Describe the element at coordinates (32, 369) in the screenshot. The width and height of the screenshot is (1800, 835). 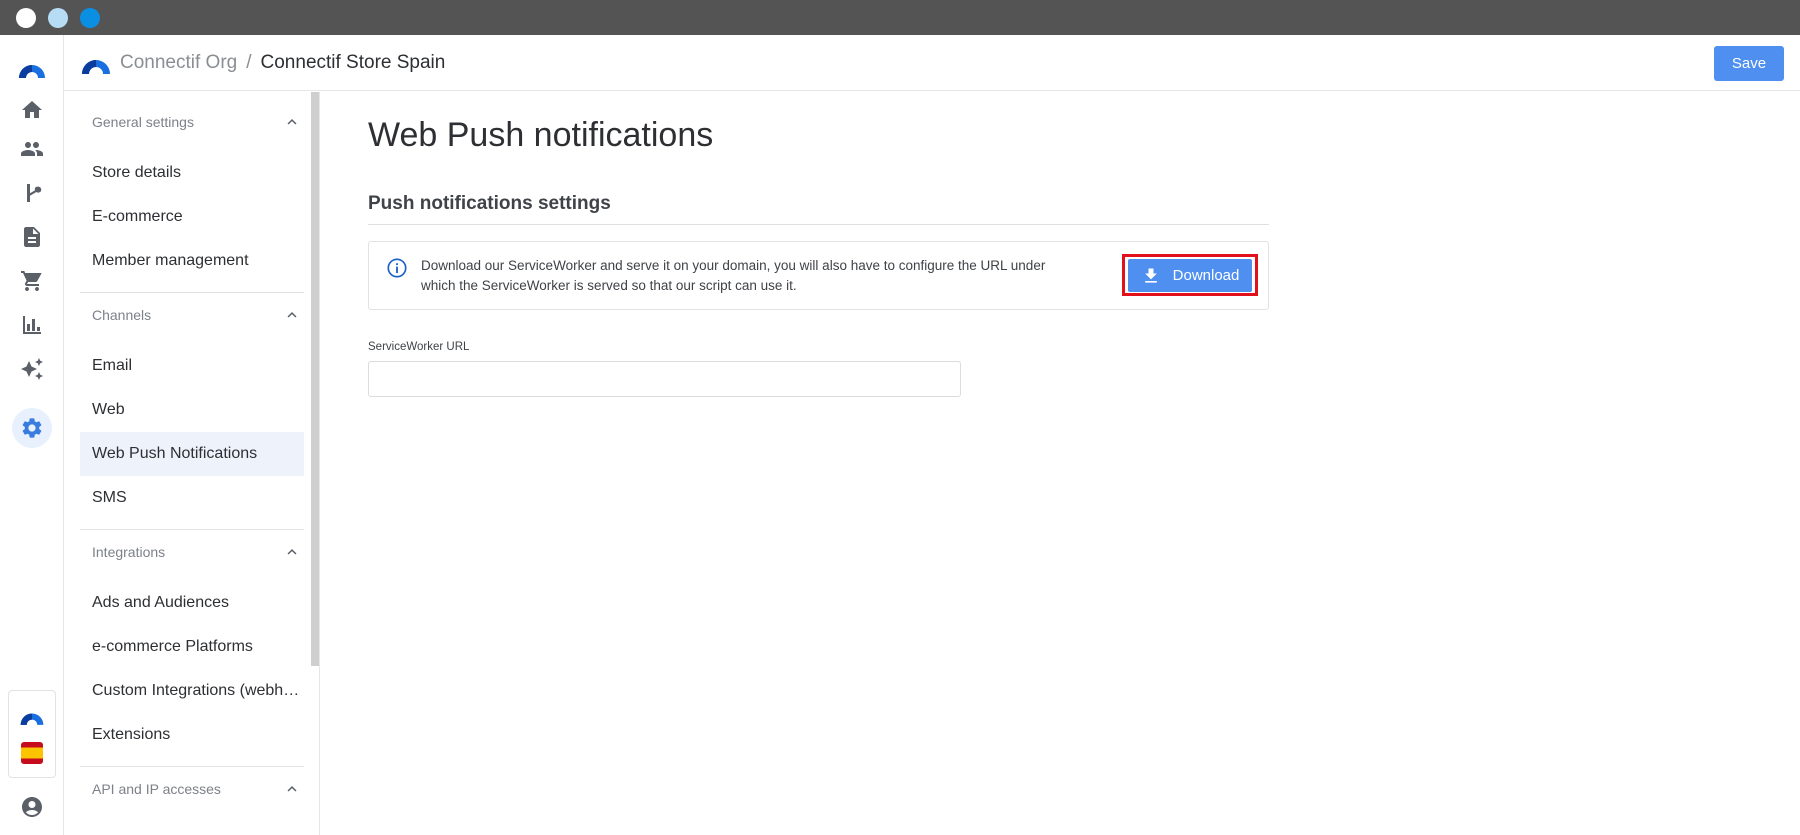
I see `sparkles-icon` at that location.